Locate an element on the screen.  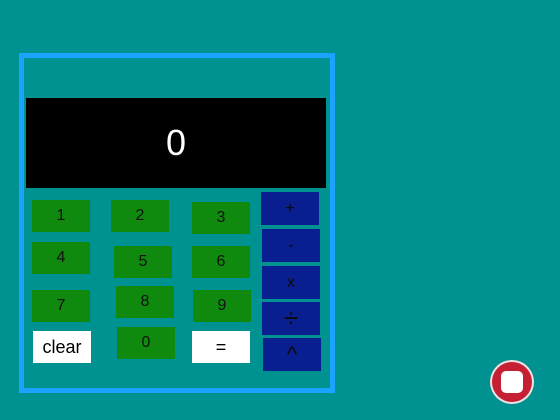
stop-button is located at coordinates (512, 382).